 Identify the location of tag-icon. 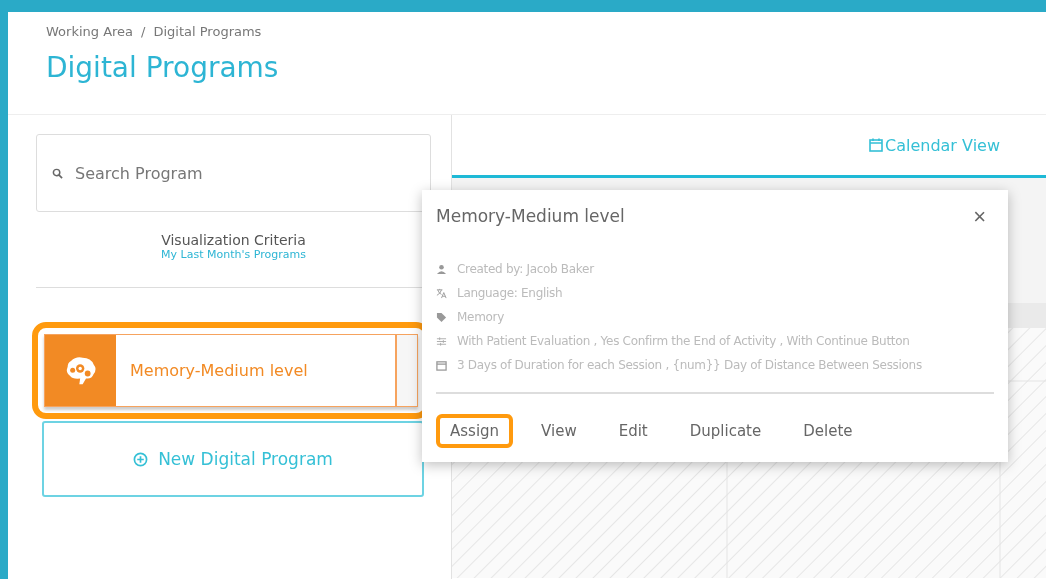
(441, 317).